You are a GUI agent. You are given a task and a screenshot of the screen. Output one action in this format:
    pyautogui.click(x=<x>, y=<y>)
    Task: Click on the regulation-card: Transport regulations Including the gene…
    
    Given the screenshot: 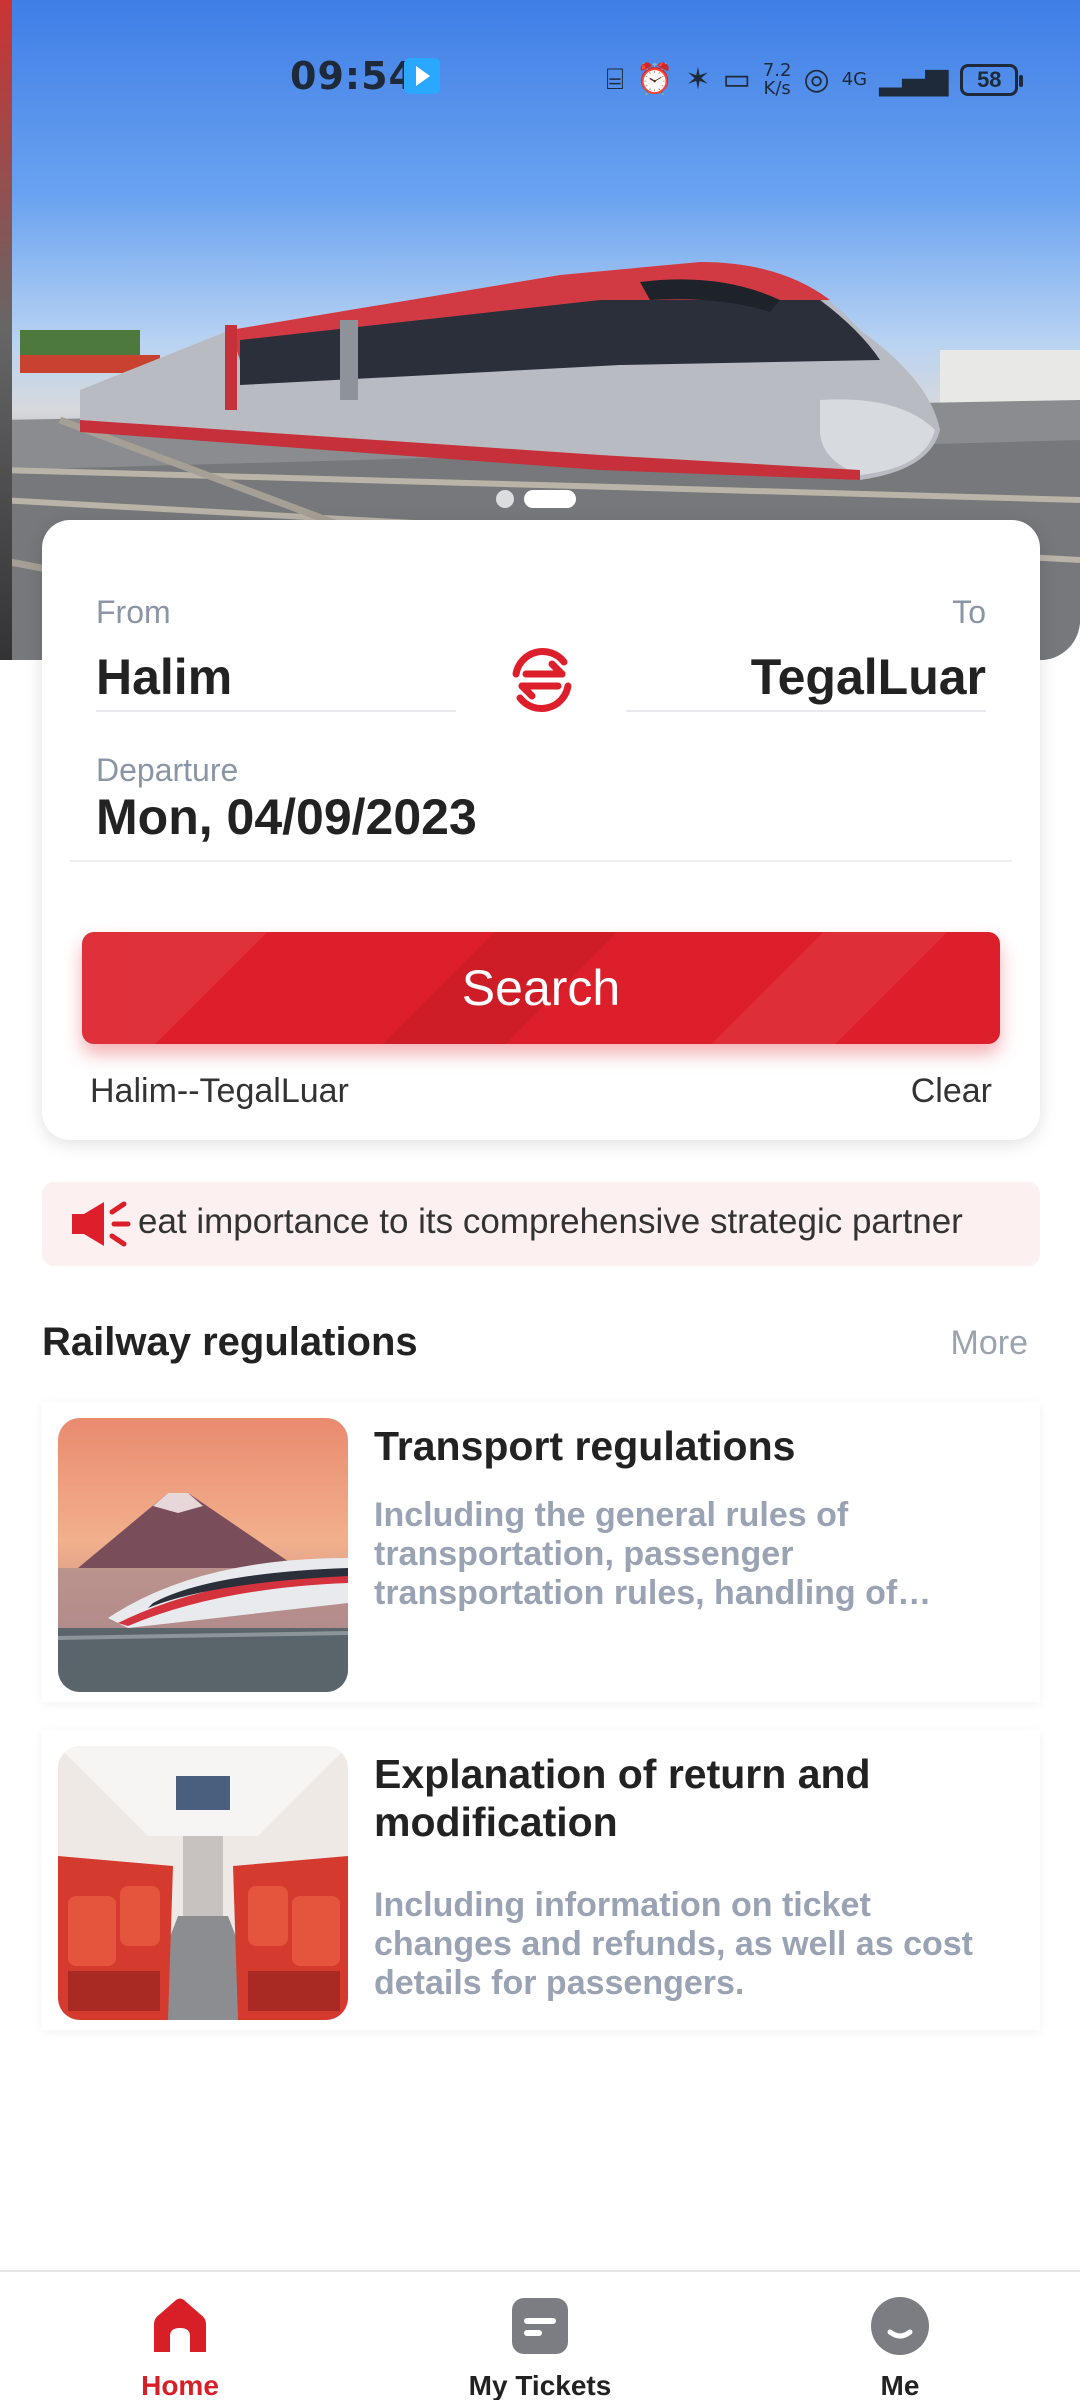 What is the action you would take?
    pyautogui.click(x=541, y=1552)
    